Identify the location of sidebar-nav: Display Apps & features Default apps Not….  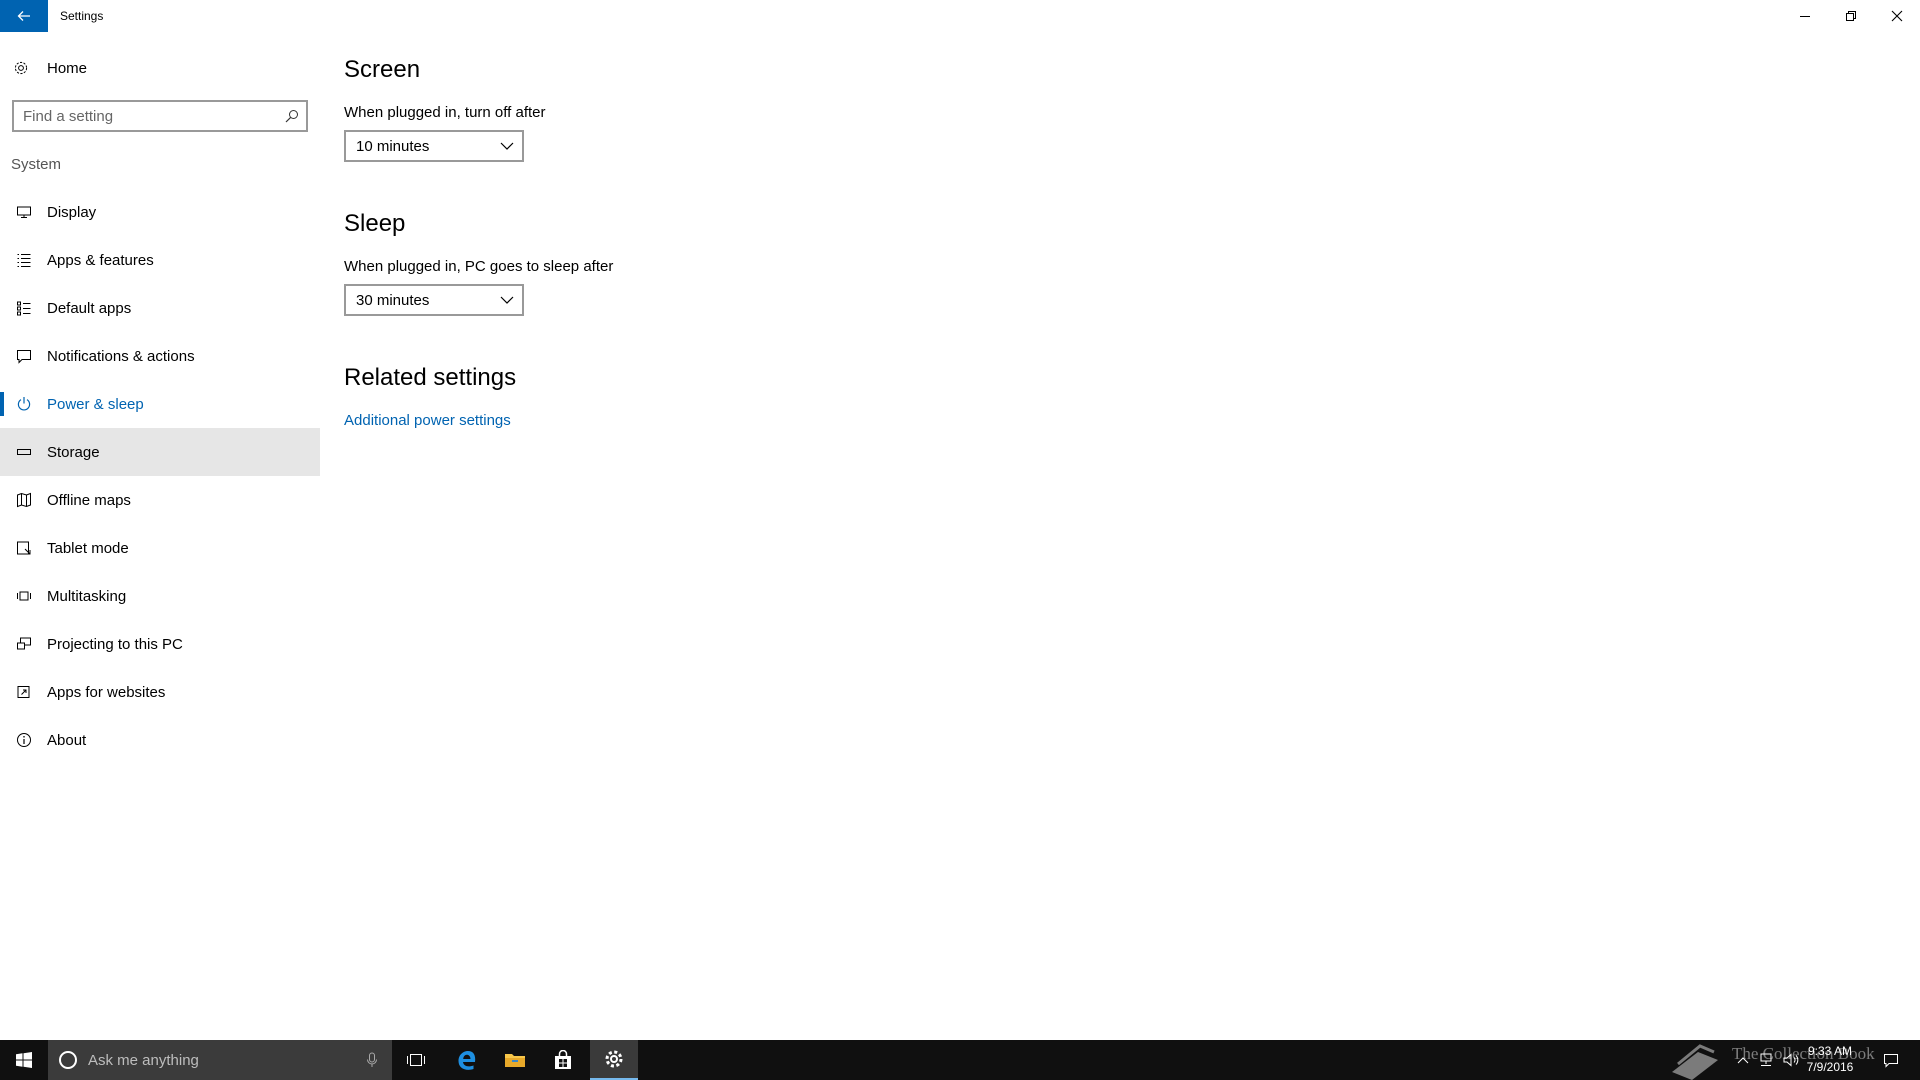
(160, 476).